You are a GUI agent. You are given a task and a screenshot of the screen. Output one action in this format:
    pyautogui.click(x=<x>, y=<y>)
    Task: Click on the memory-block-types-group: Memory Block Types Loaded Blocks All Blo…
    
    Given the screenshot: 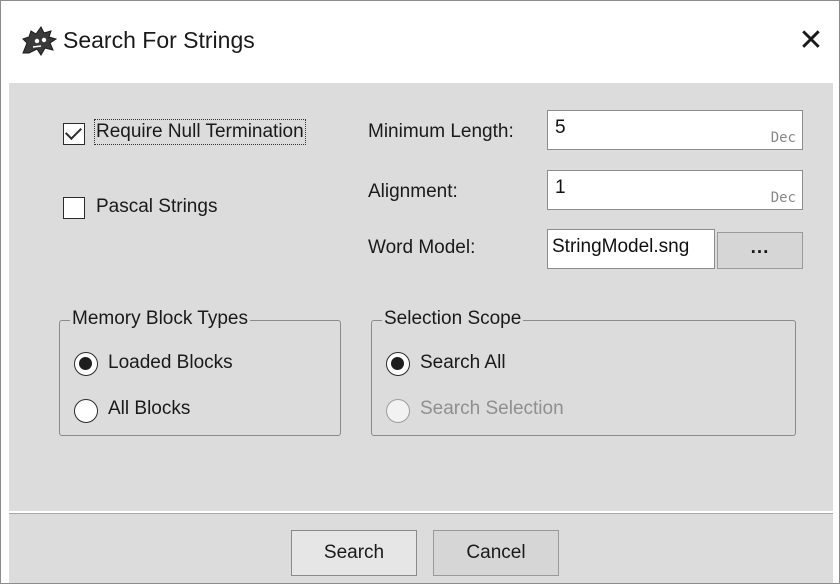 What is the action you would take?
    pyautogui.click(x=200, y=372)
    